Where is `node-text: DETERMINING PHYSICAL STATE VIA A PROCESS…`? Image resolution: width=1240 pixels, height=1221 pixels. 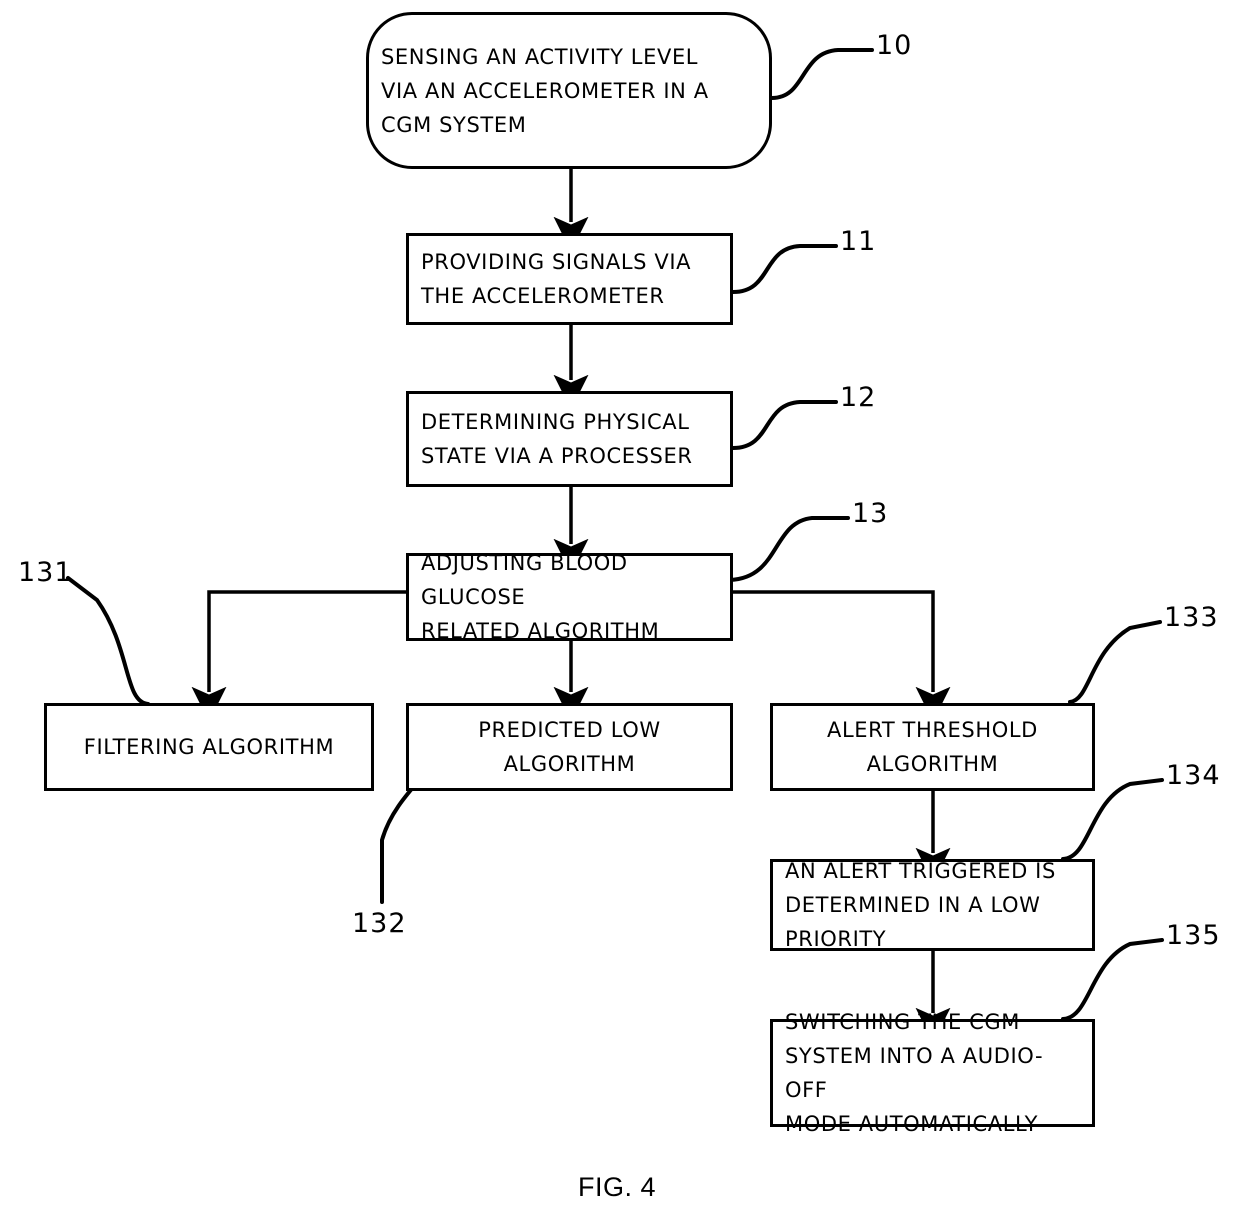 node-text: DETERMINING PHYSICAL STATE VIA A PROCESS… is located at coordinates (557, 439).